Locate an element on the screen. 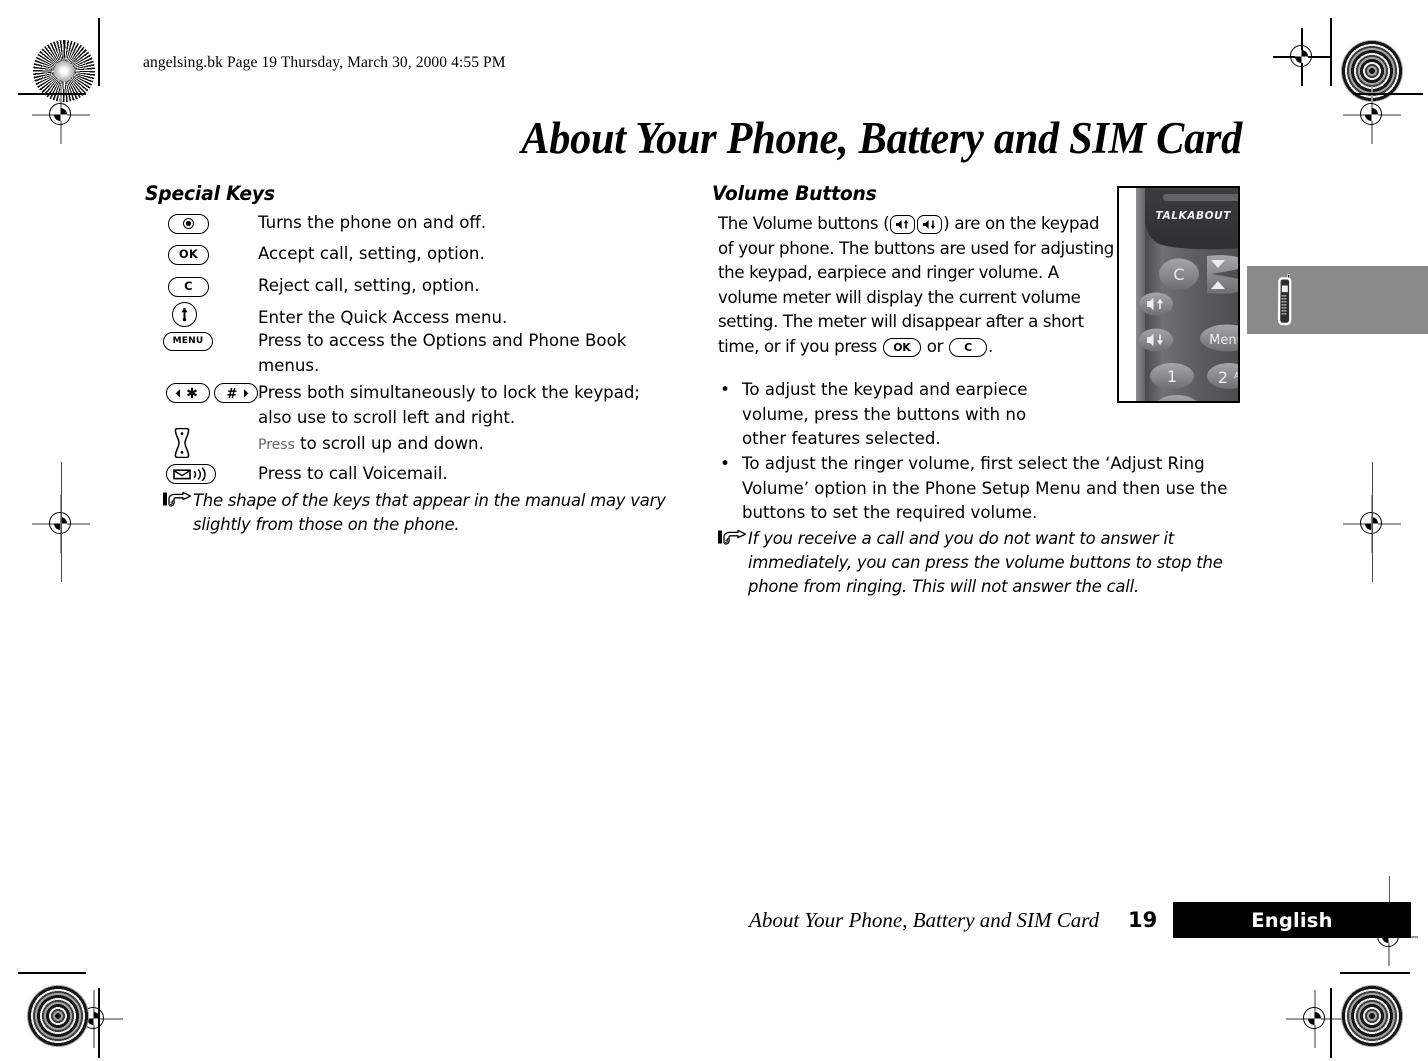 Image resolution: width=1428 pixels, height=1061 pixels. key-glyph-quick-access is located at coordinates (184, 314).